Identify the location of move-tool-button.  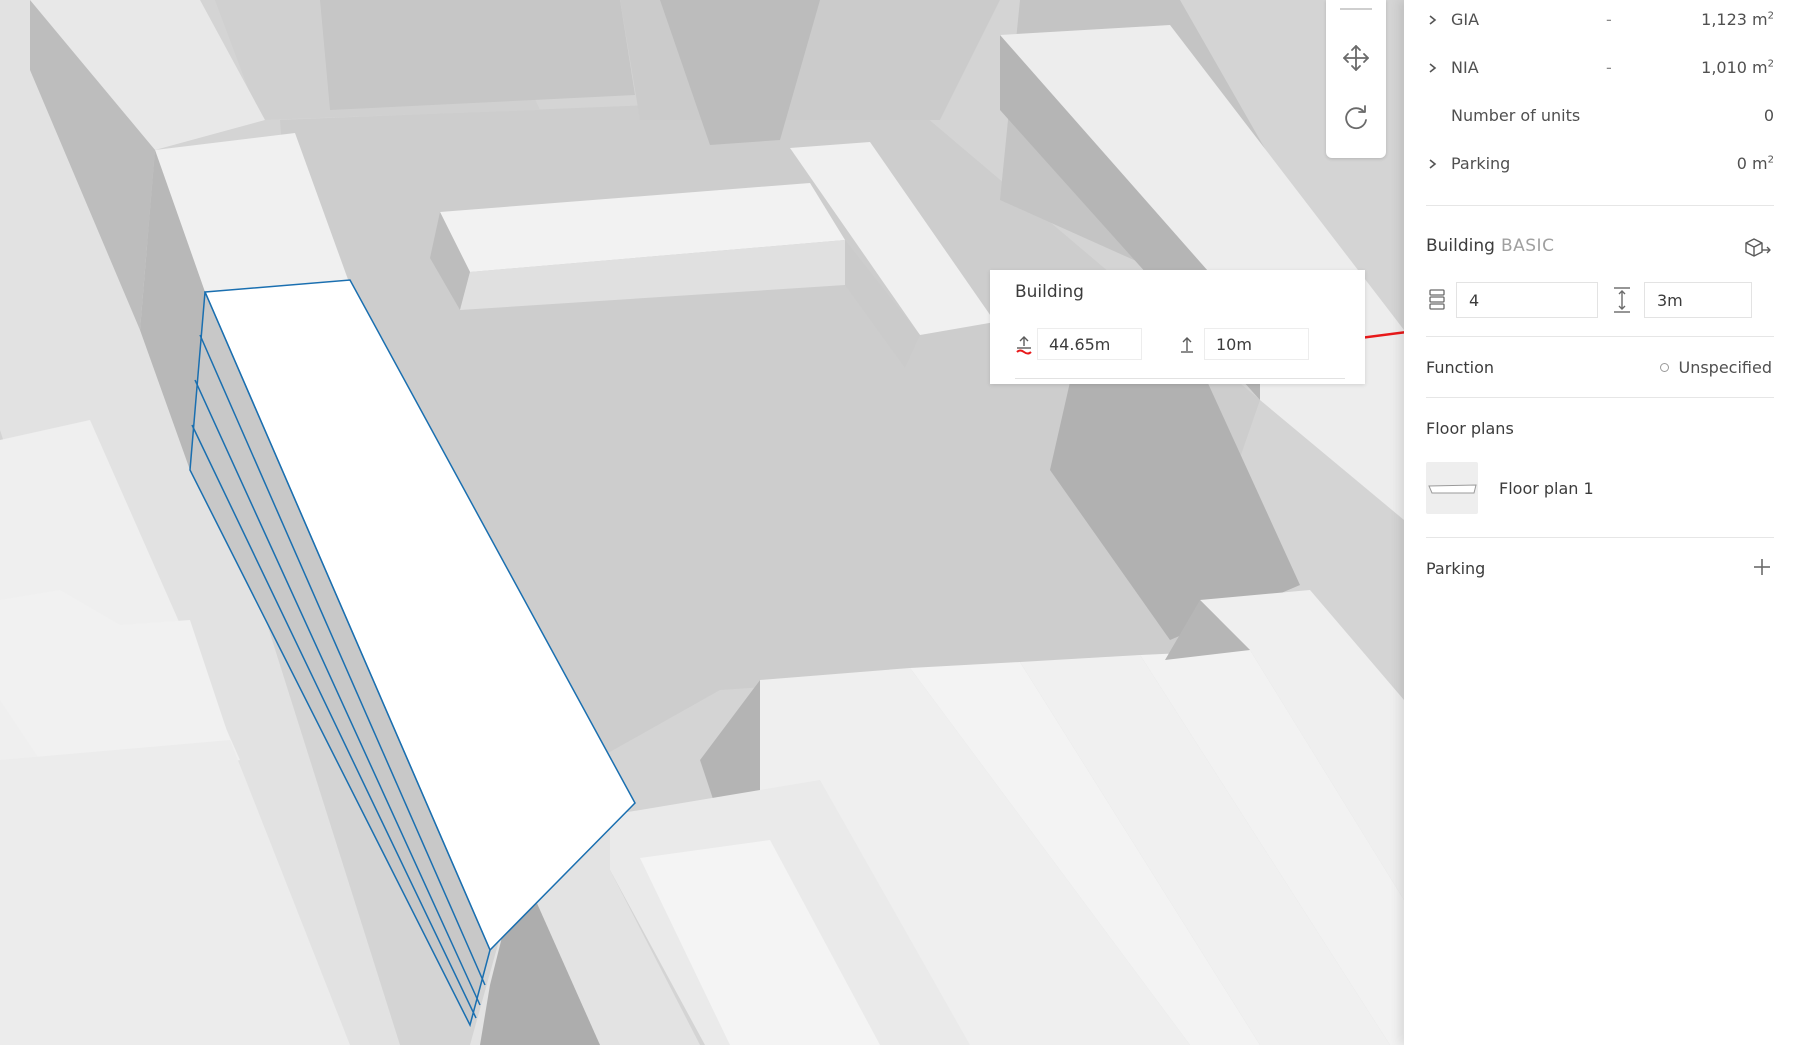
(1356, 58).